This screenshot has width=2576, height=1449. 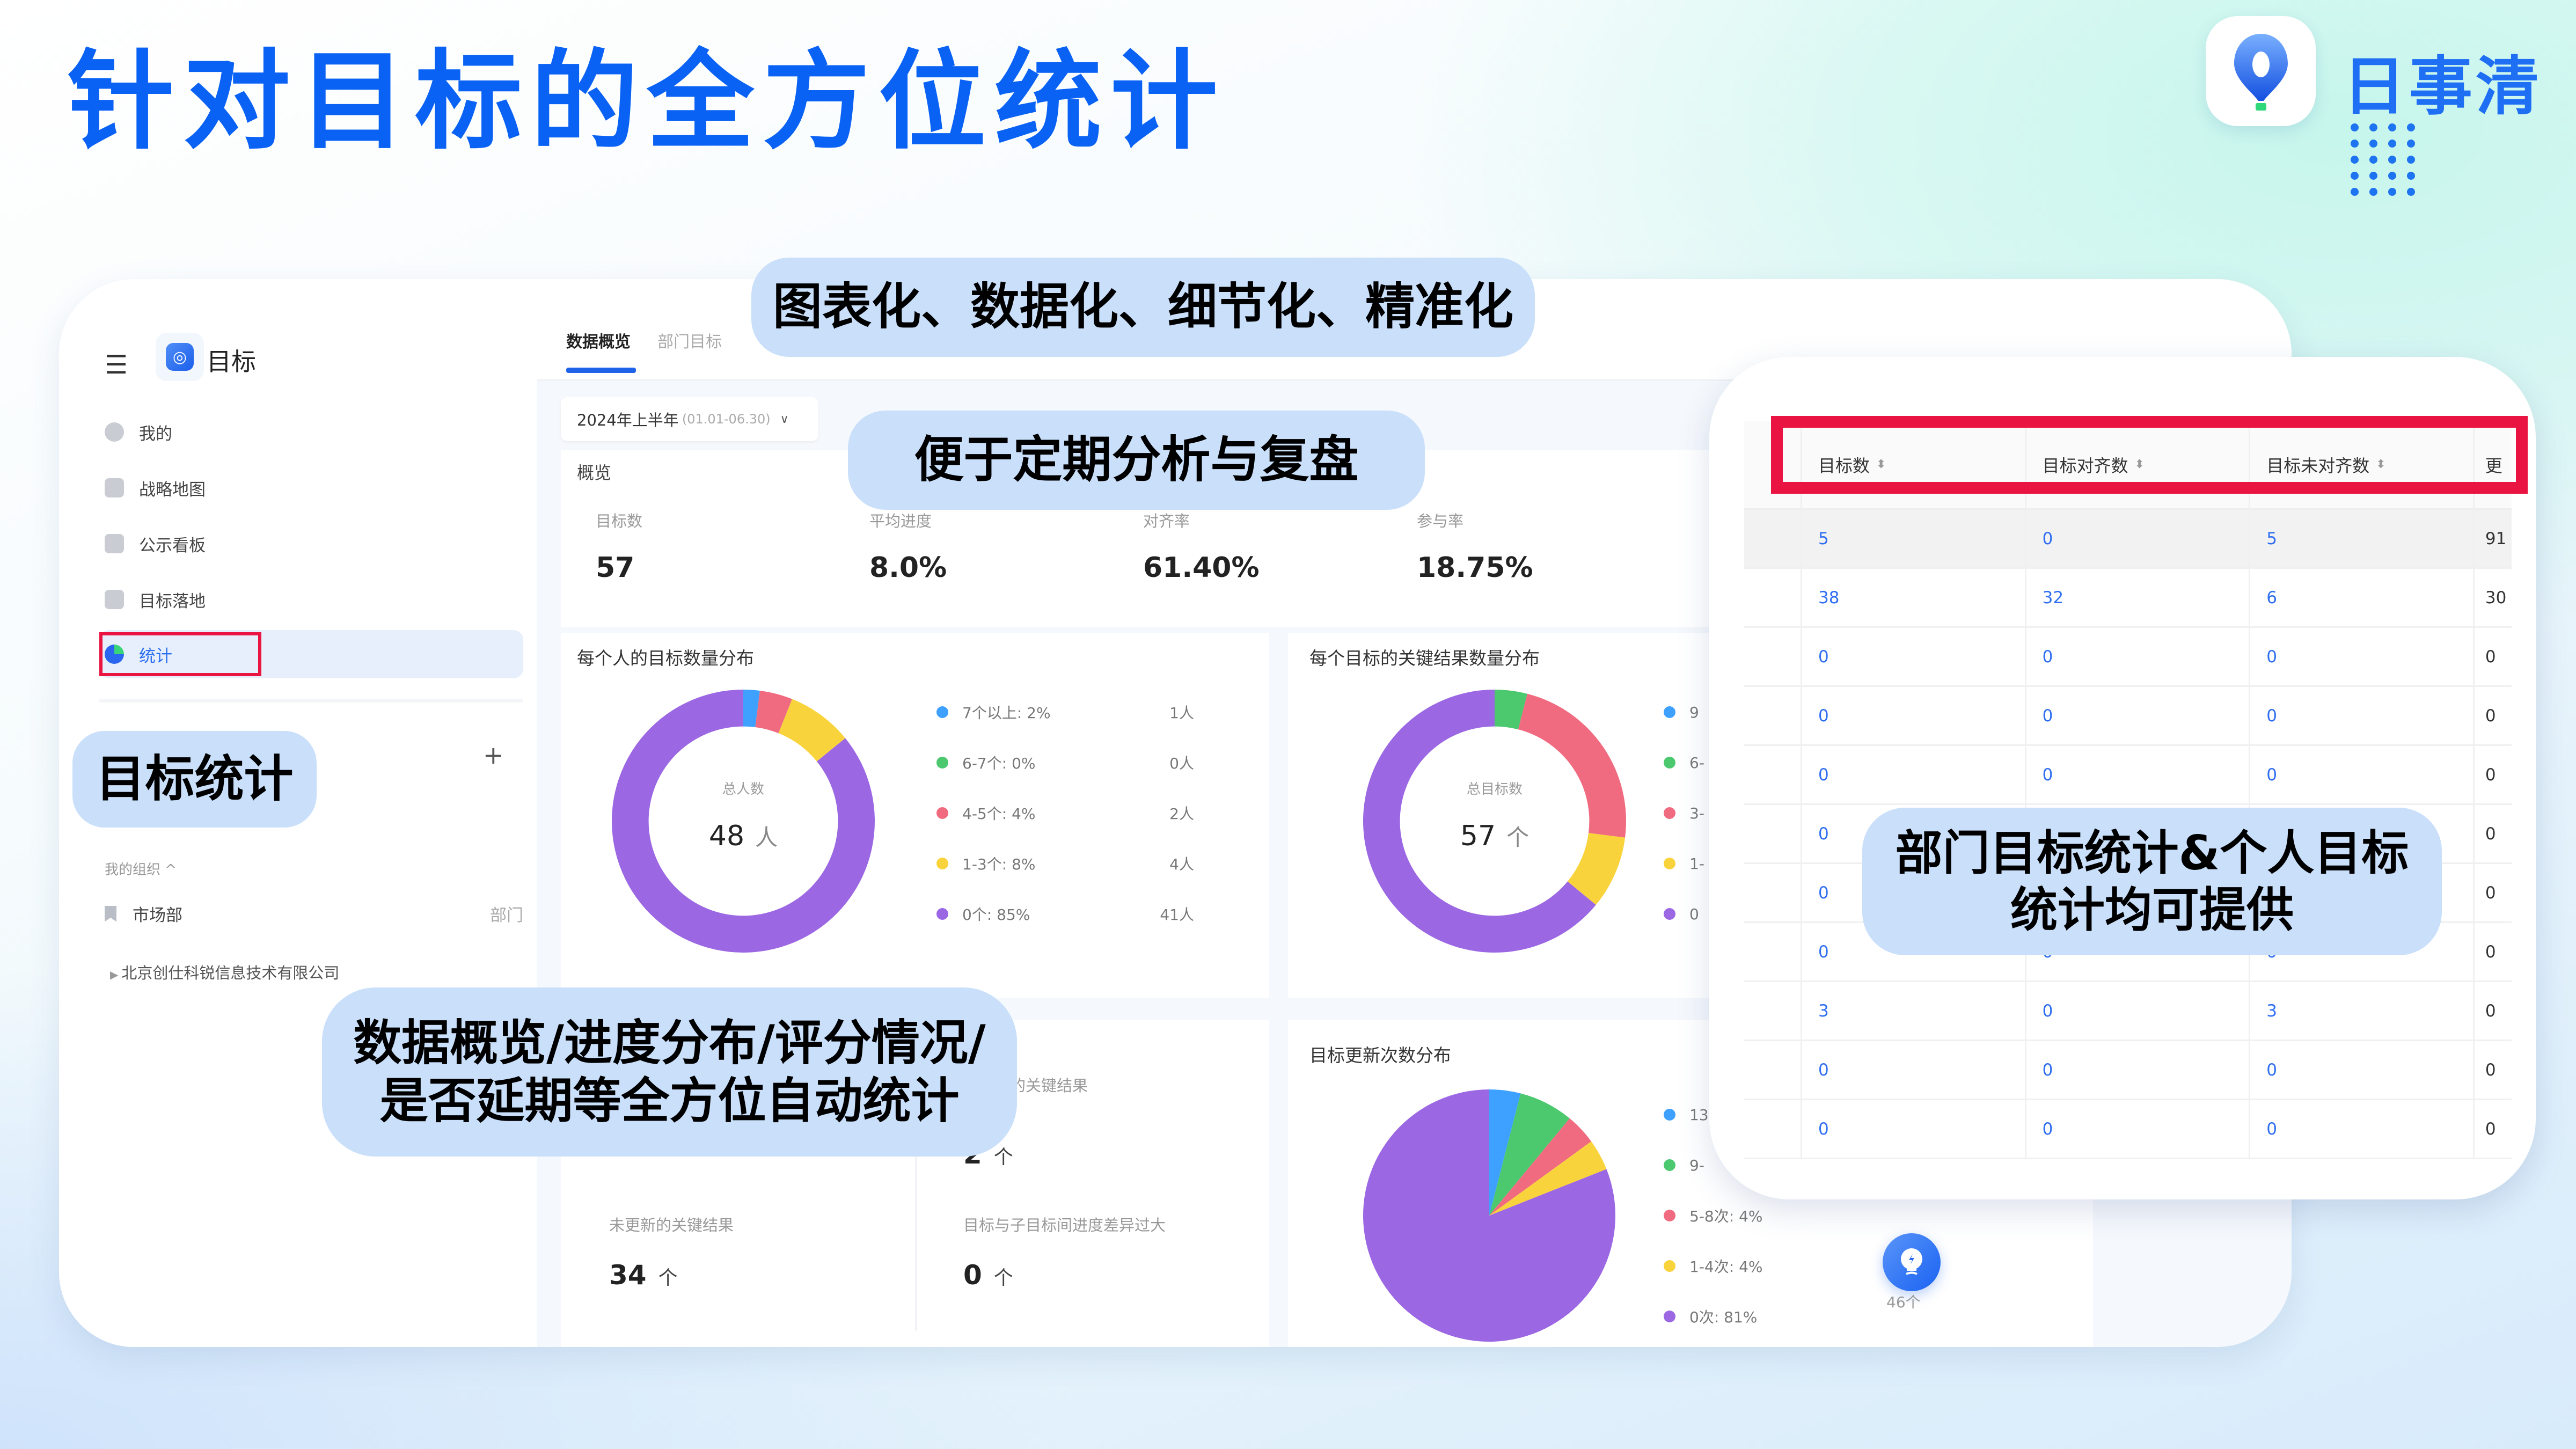 I want to click on table-row: 5 0 5 91, so click(x=2128, y=539).